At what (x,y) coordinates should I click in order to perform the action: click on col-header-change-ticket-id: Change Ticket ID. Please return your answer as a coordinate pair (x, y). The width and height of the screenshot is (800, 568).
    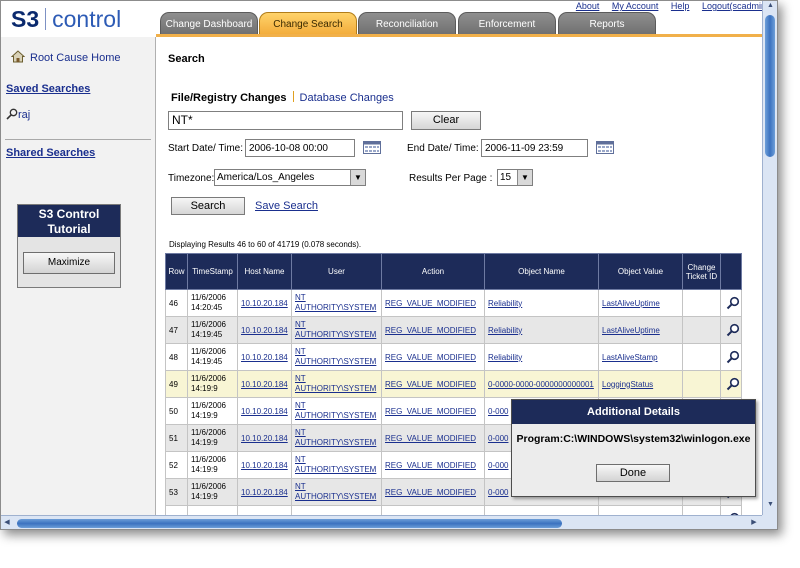
    Looking at the image, I should click on (701, 271).